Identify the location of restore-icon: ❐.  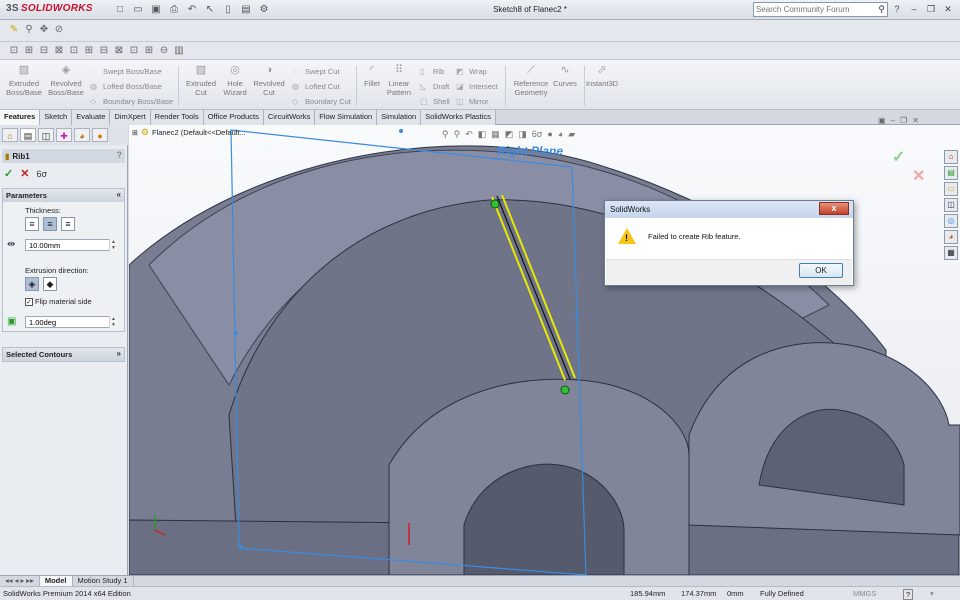
(931, 9).